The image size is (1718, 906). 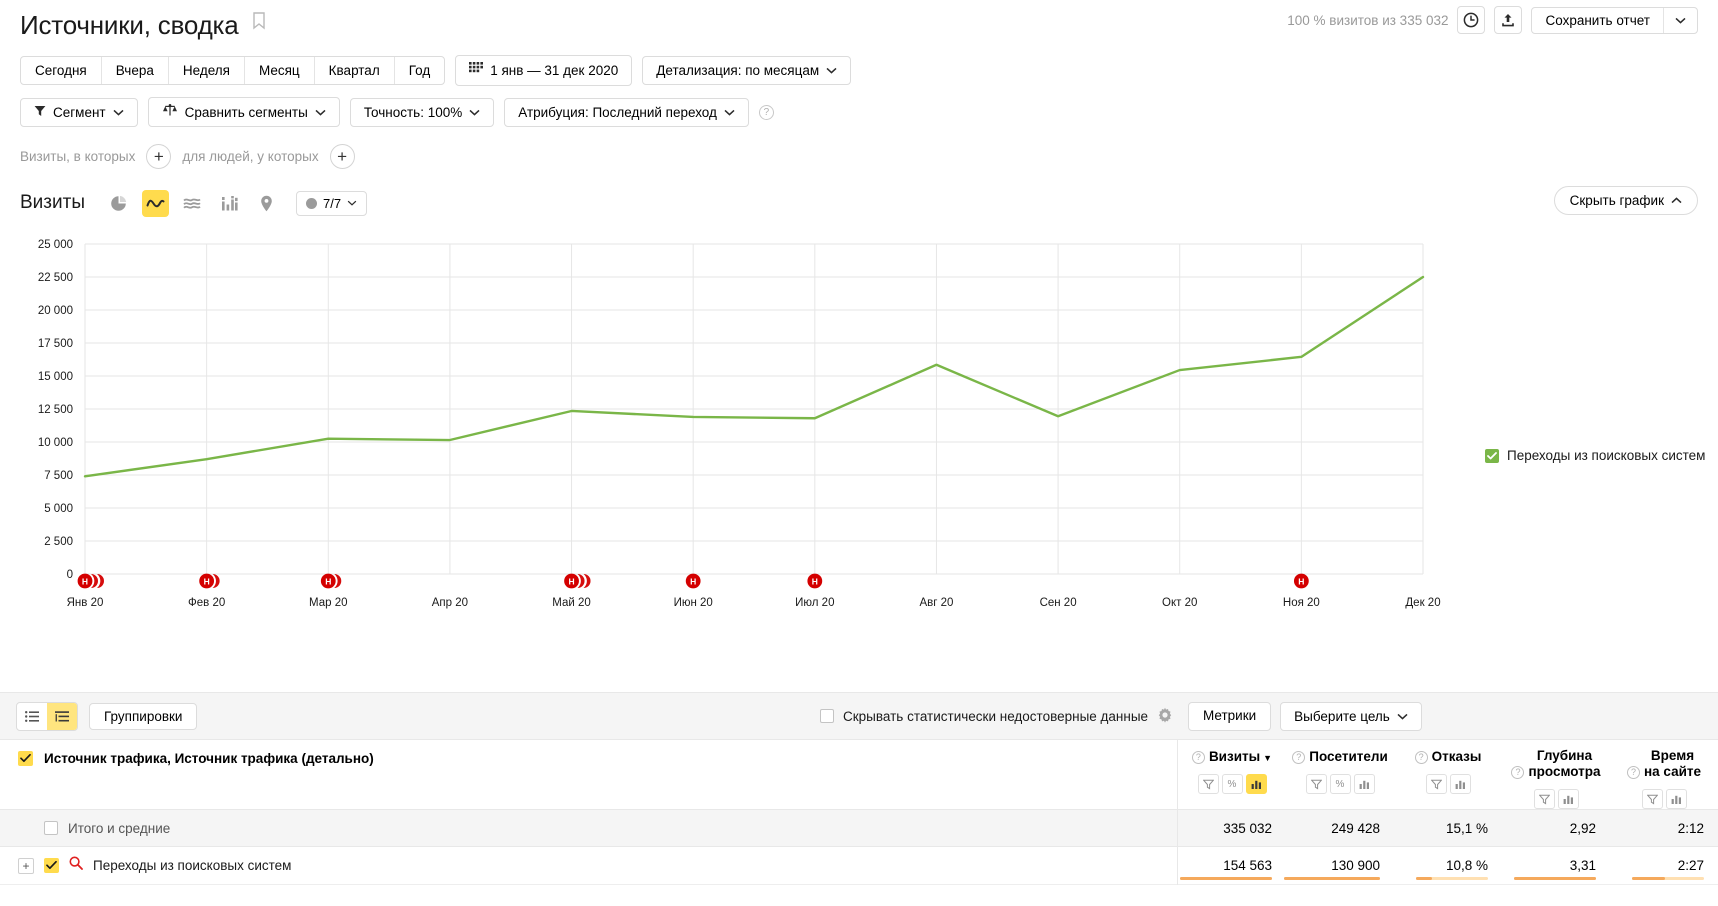 I want to click on bookmark-icon, so click(x=259, y=23).